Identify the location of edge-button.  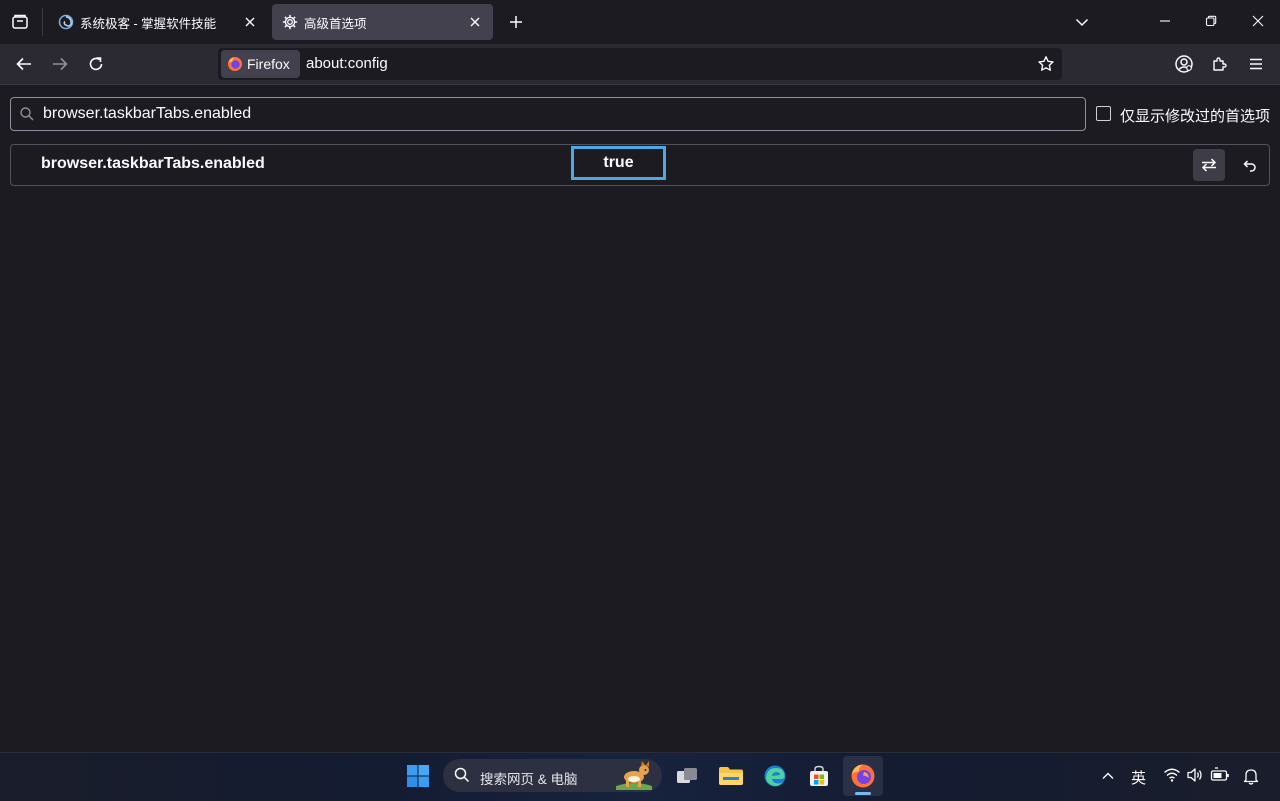
(775, 776).